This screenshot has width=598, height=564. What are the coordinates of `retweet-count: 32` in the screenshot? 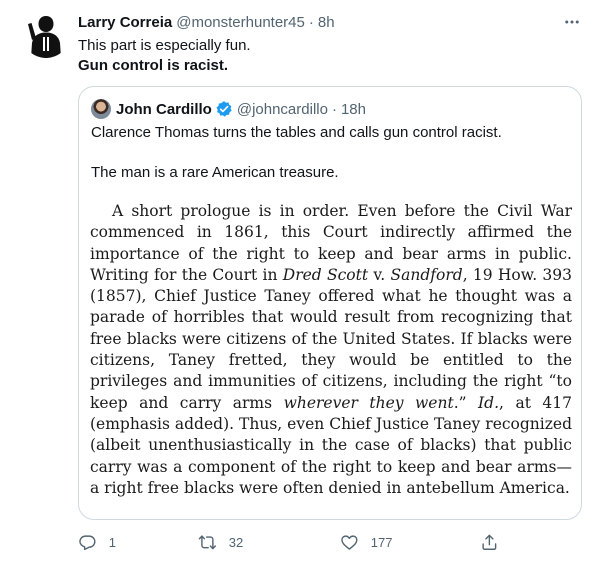 It's located at (236, 542).